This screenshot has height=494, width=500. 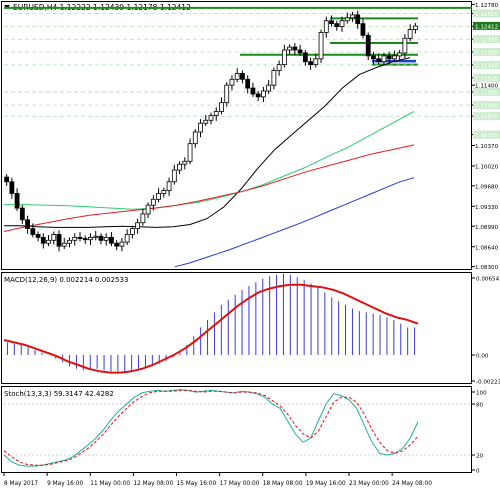 I want to click on time-tick-label: 18 May 08:00, so click(x=283, y=484).